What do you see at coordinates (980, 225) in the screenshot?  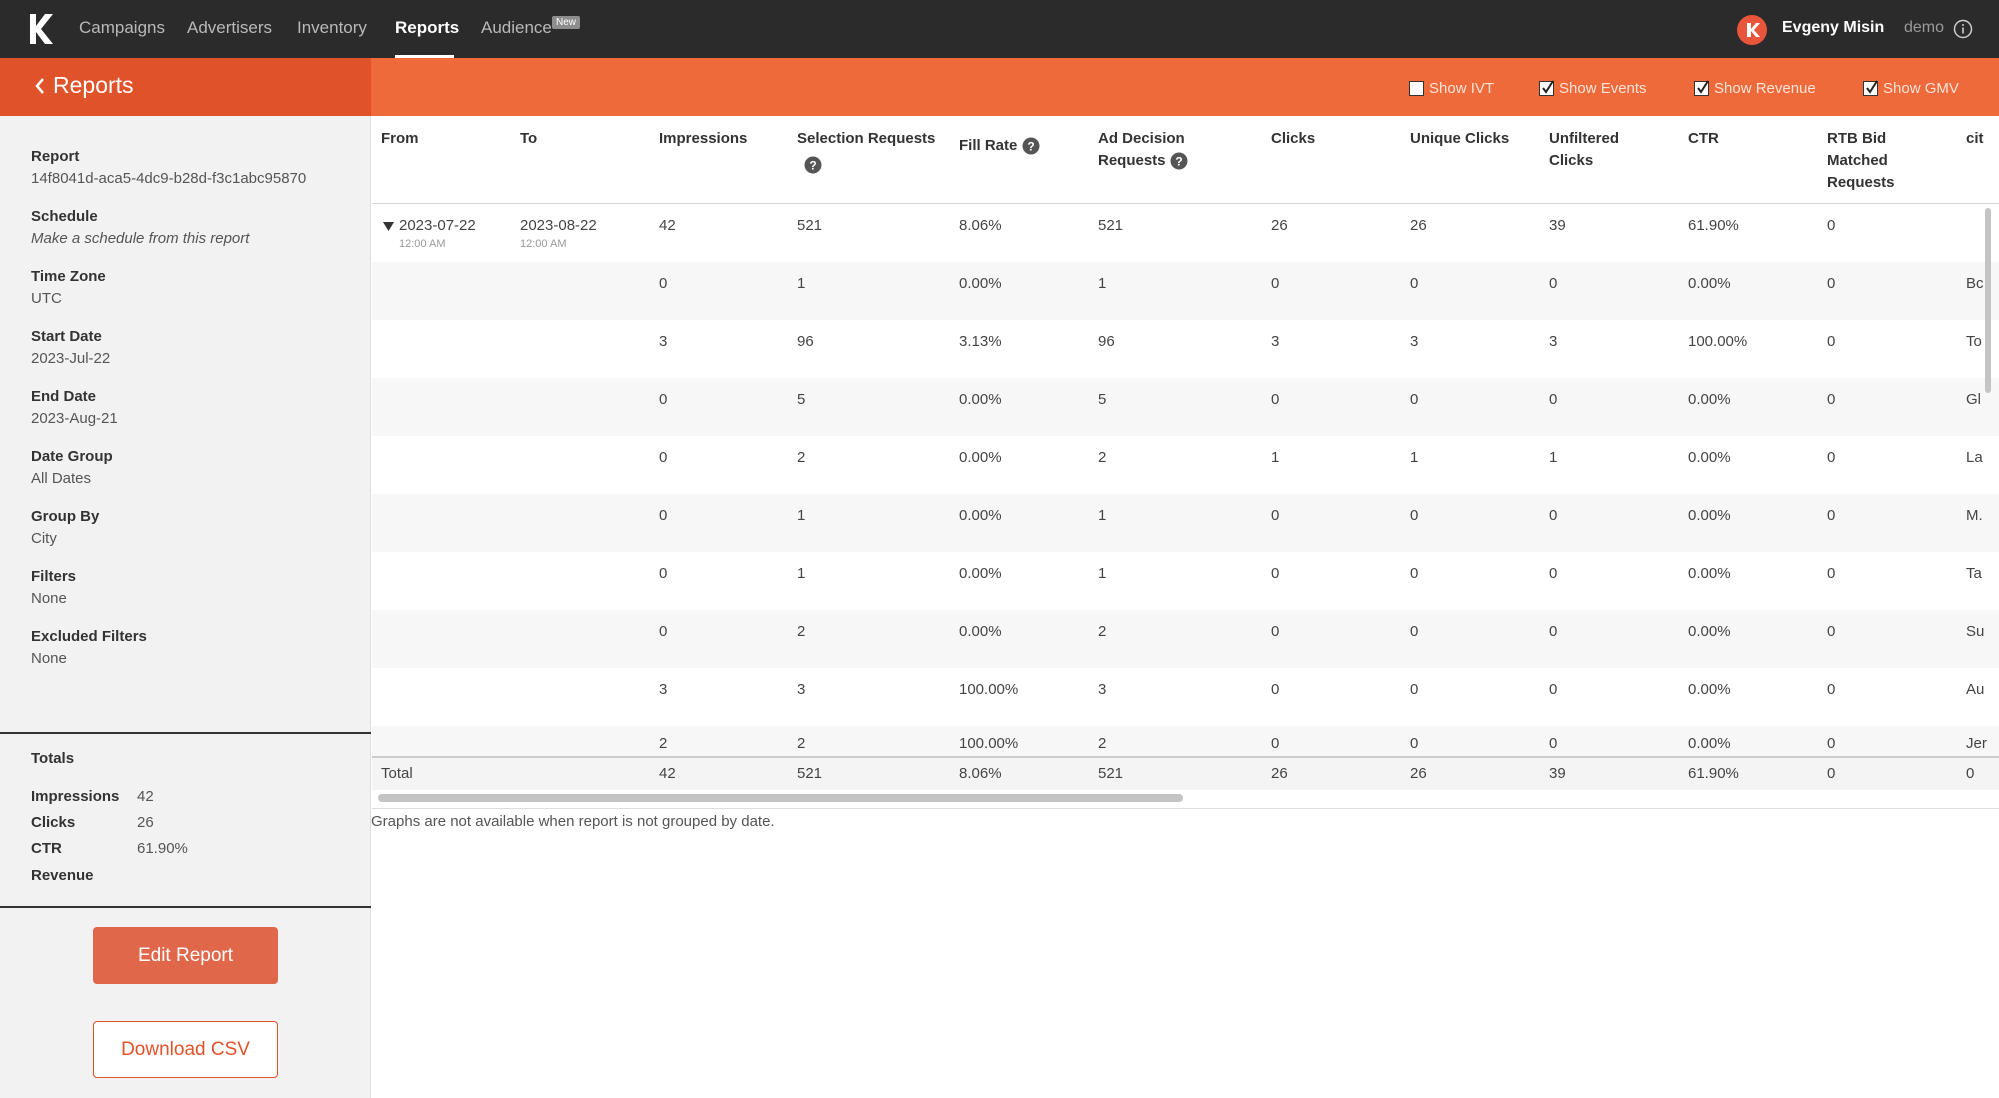 I see `cell-fill-rate: 8.06%` at bounding box center [980, 225].